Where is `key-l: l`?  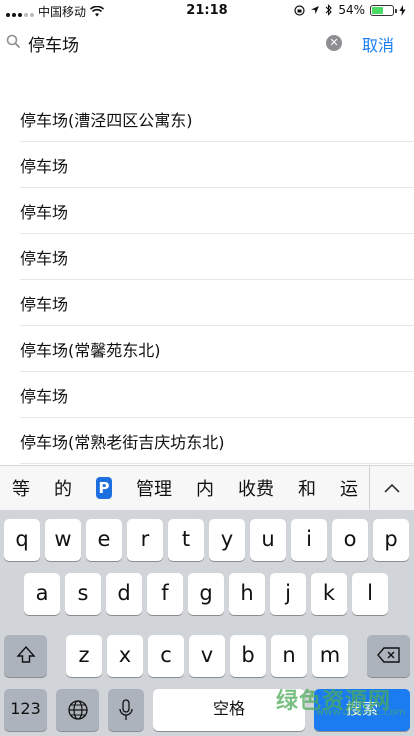
key-l: l is located at coordinates (370, 594).